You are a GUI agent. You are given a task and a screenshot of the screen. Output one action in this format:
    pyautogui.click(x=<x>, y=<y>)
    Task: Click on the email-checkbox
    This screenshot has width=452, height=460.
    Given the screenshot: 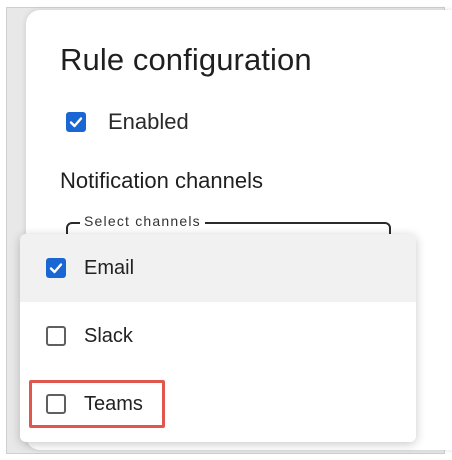 What is the action you would take?
    pyautogui.click(x=56, y=268)
    